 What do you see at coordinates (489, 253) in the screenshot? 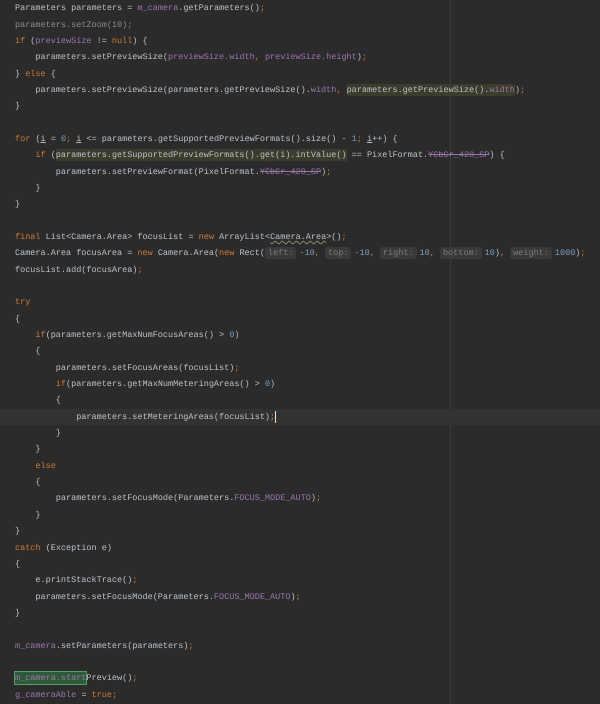
I see `number-text: 10` at bounding box center [489, 253].